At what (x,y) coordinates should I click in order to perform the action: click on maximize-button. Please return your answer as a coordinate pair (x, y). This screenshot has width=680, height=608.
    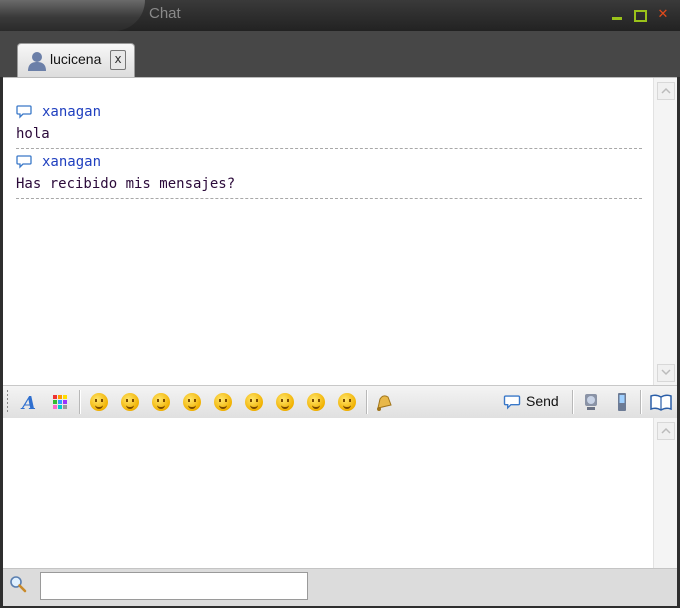
    Looking at the image, I should click on (640, 15).